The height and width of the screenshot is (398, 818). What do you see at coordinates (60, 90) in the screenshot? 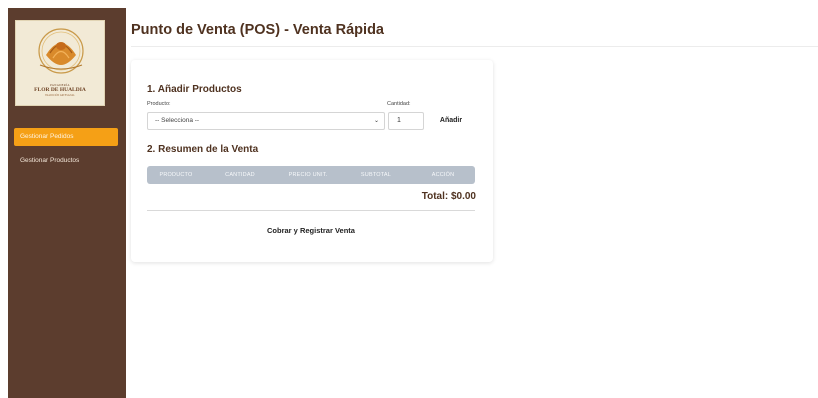
I see `logo-line-2: FLOR DE HUALDIA` at bounding box center [60, 90].